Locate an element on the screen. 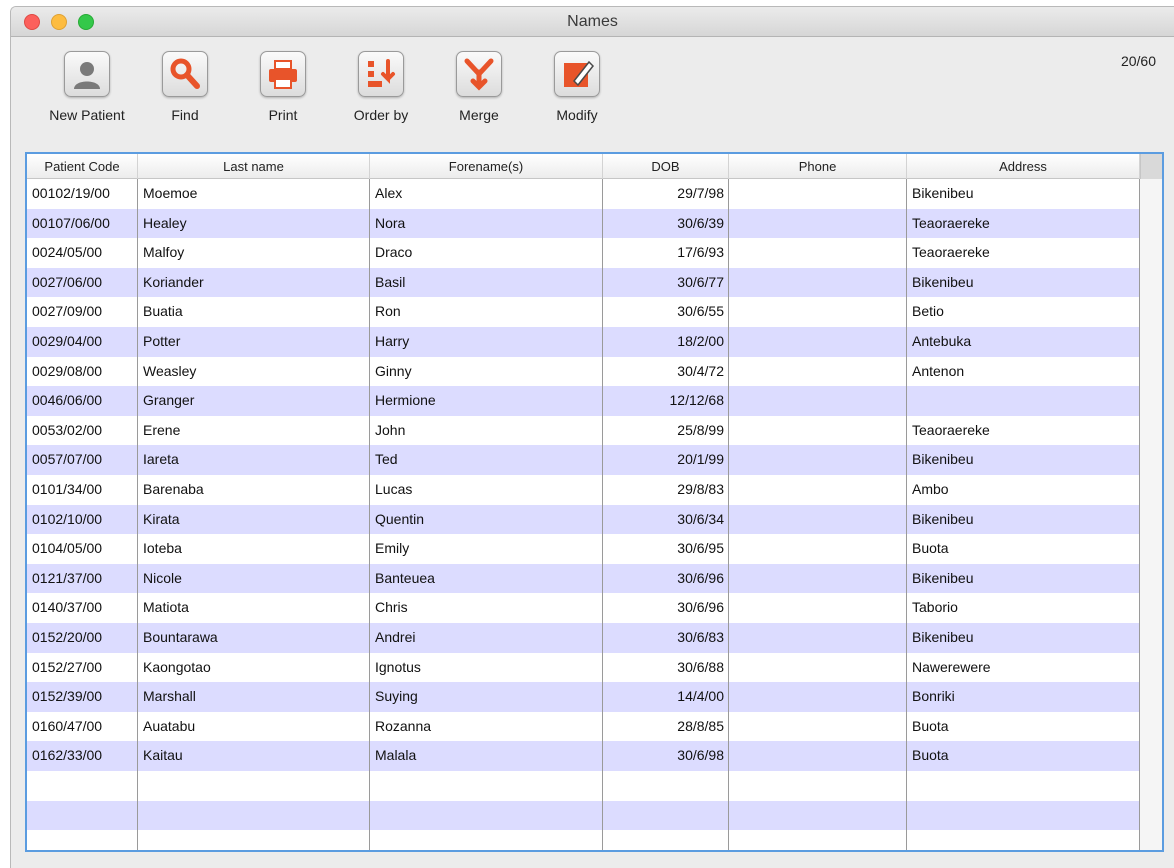 This screenshot has width=1174, height=868. column-header-dob: DOB is located at coordinates (666, 166).